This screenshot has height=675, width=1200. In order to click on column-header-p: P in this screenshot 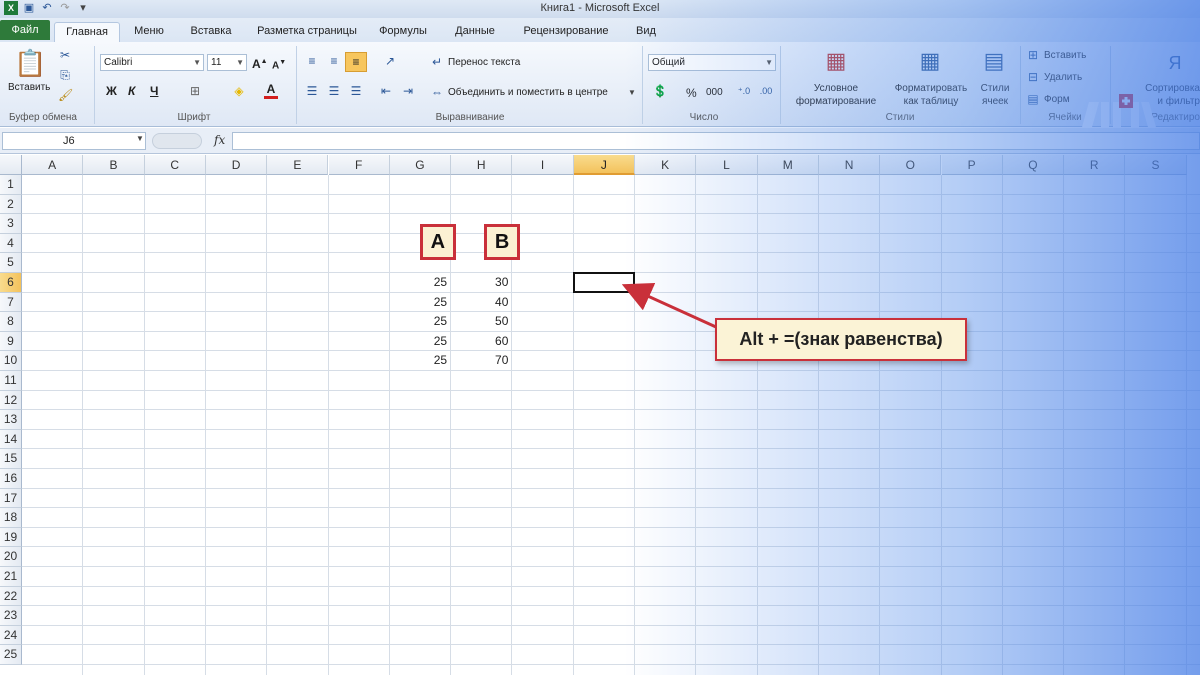, I will do `click(972, 165)`.